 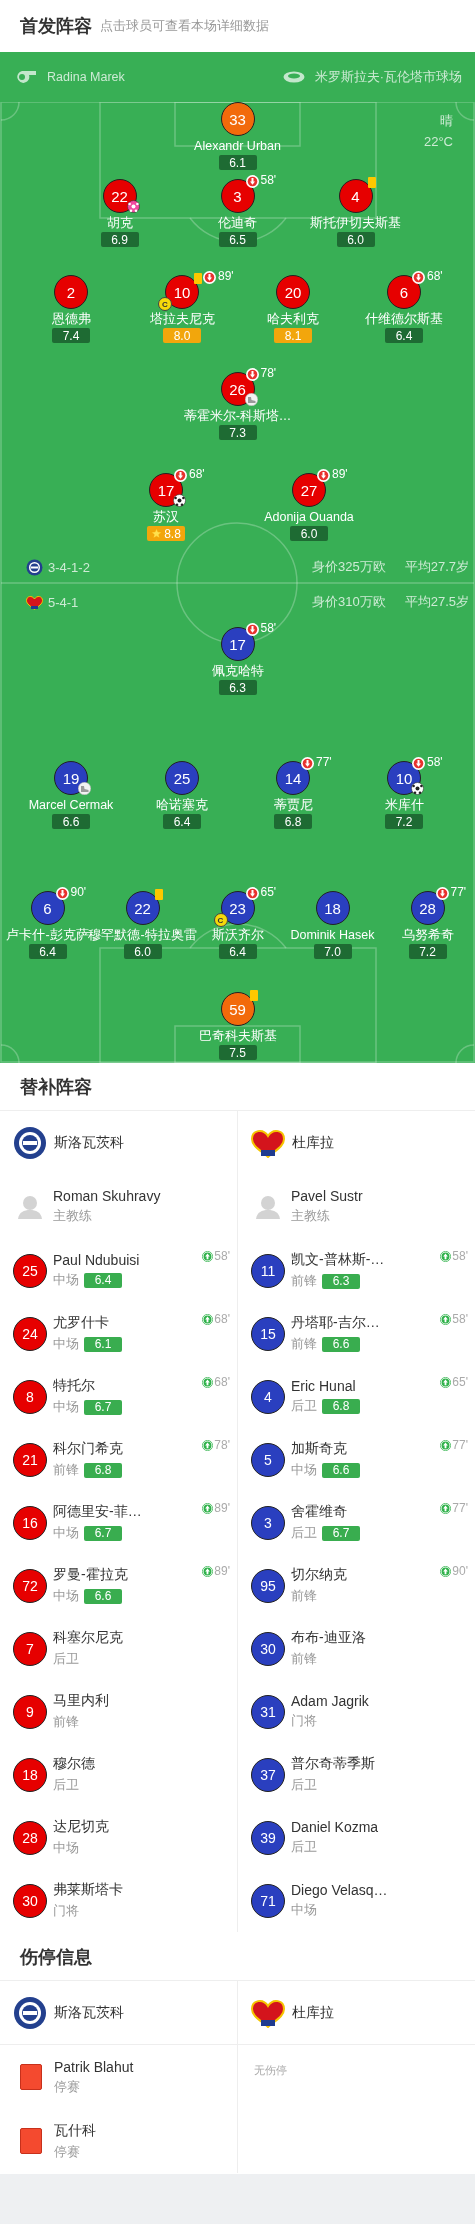 I want to click on player-number: 31, so click(x=268, y=1711).